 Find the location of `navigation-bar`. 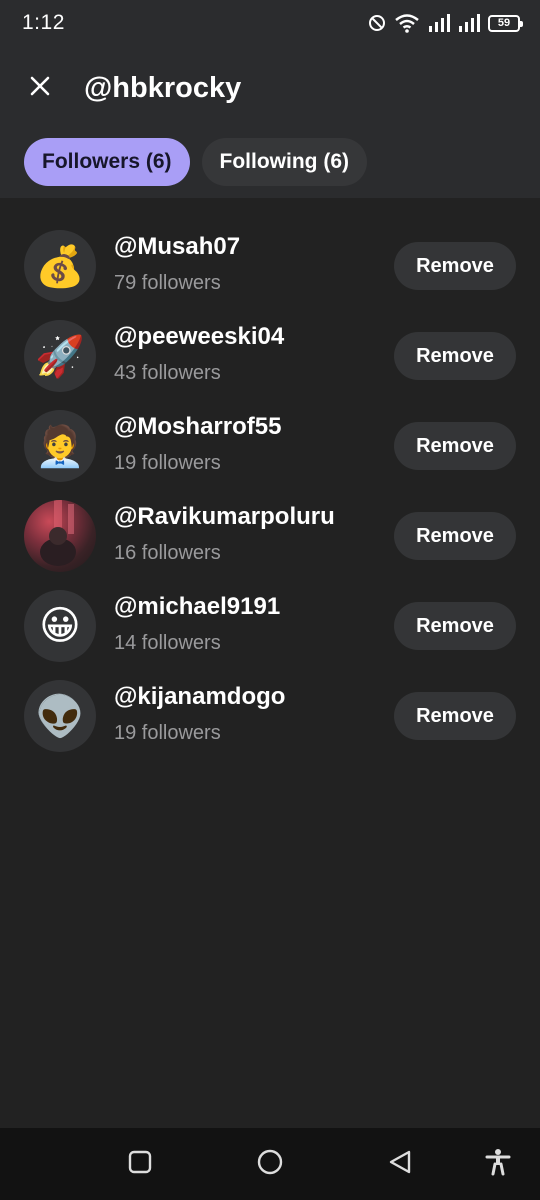

navigation-bar is located at coordinates (270, 1164).